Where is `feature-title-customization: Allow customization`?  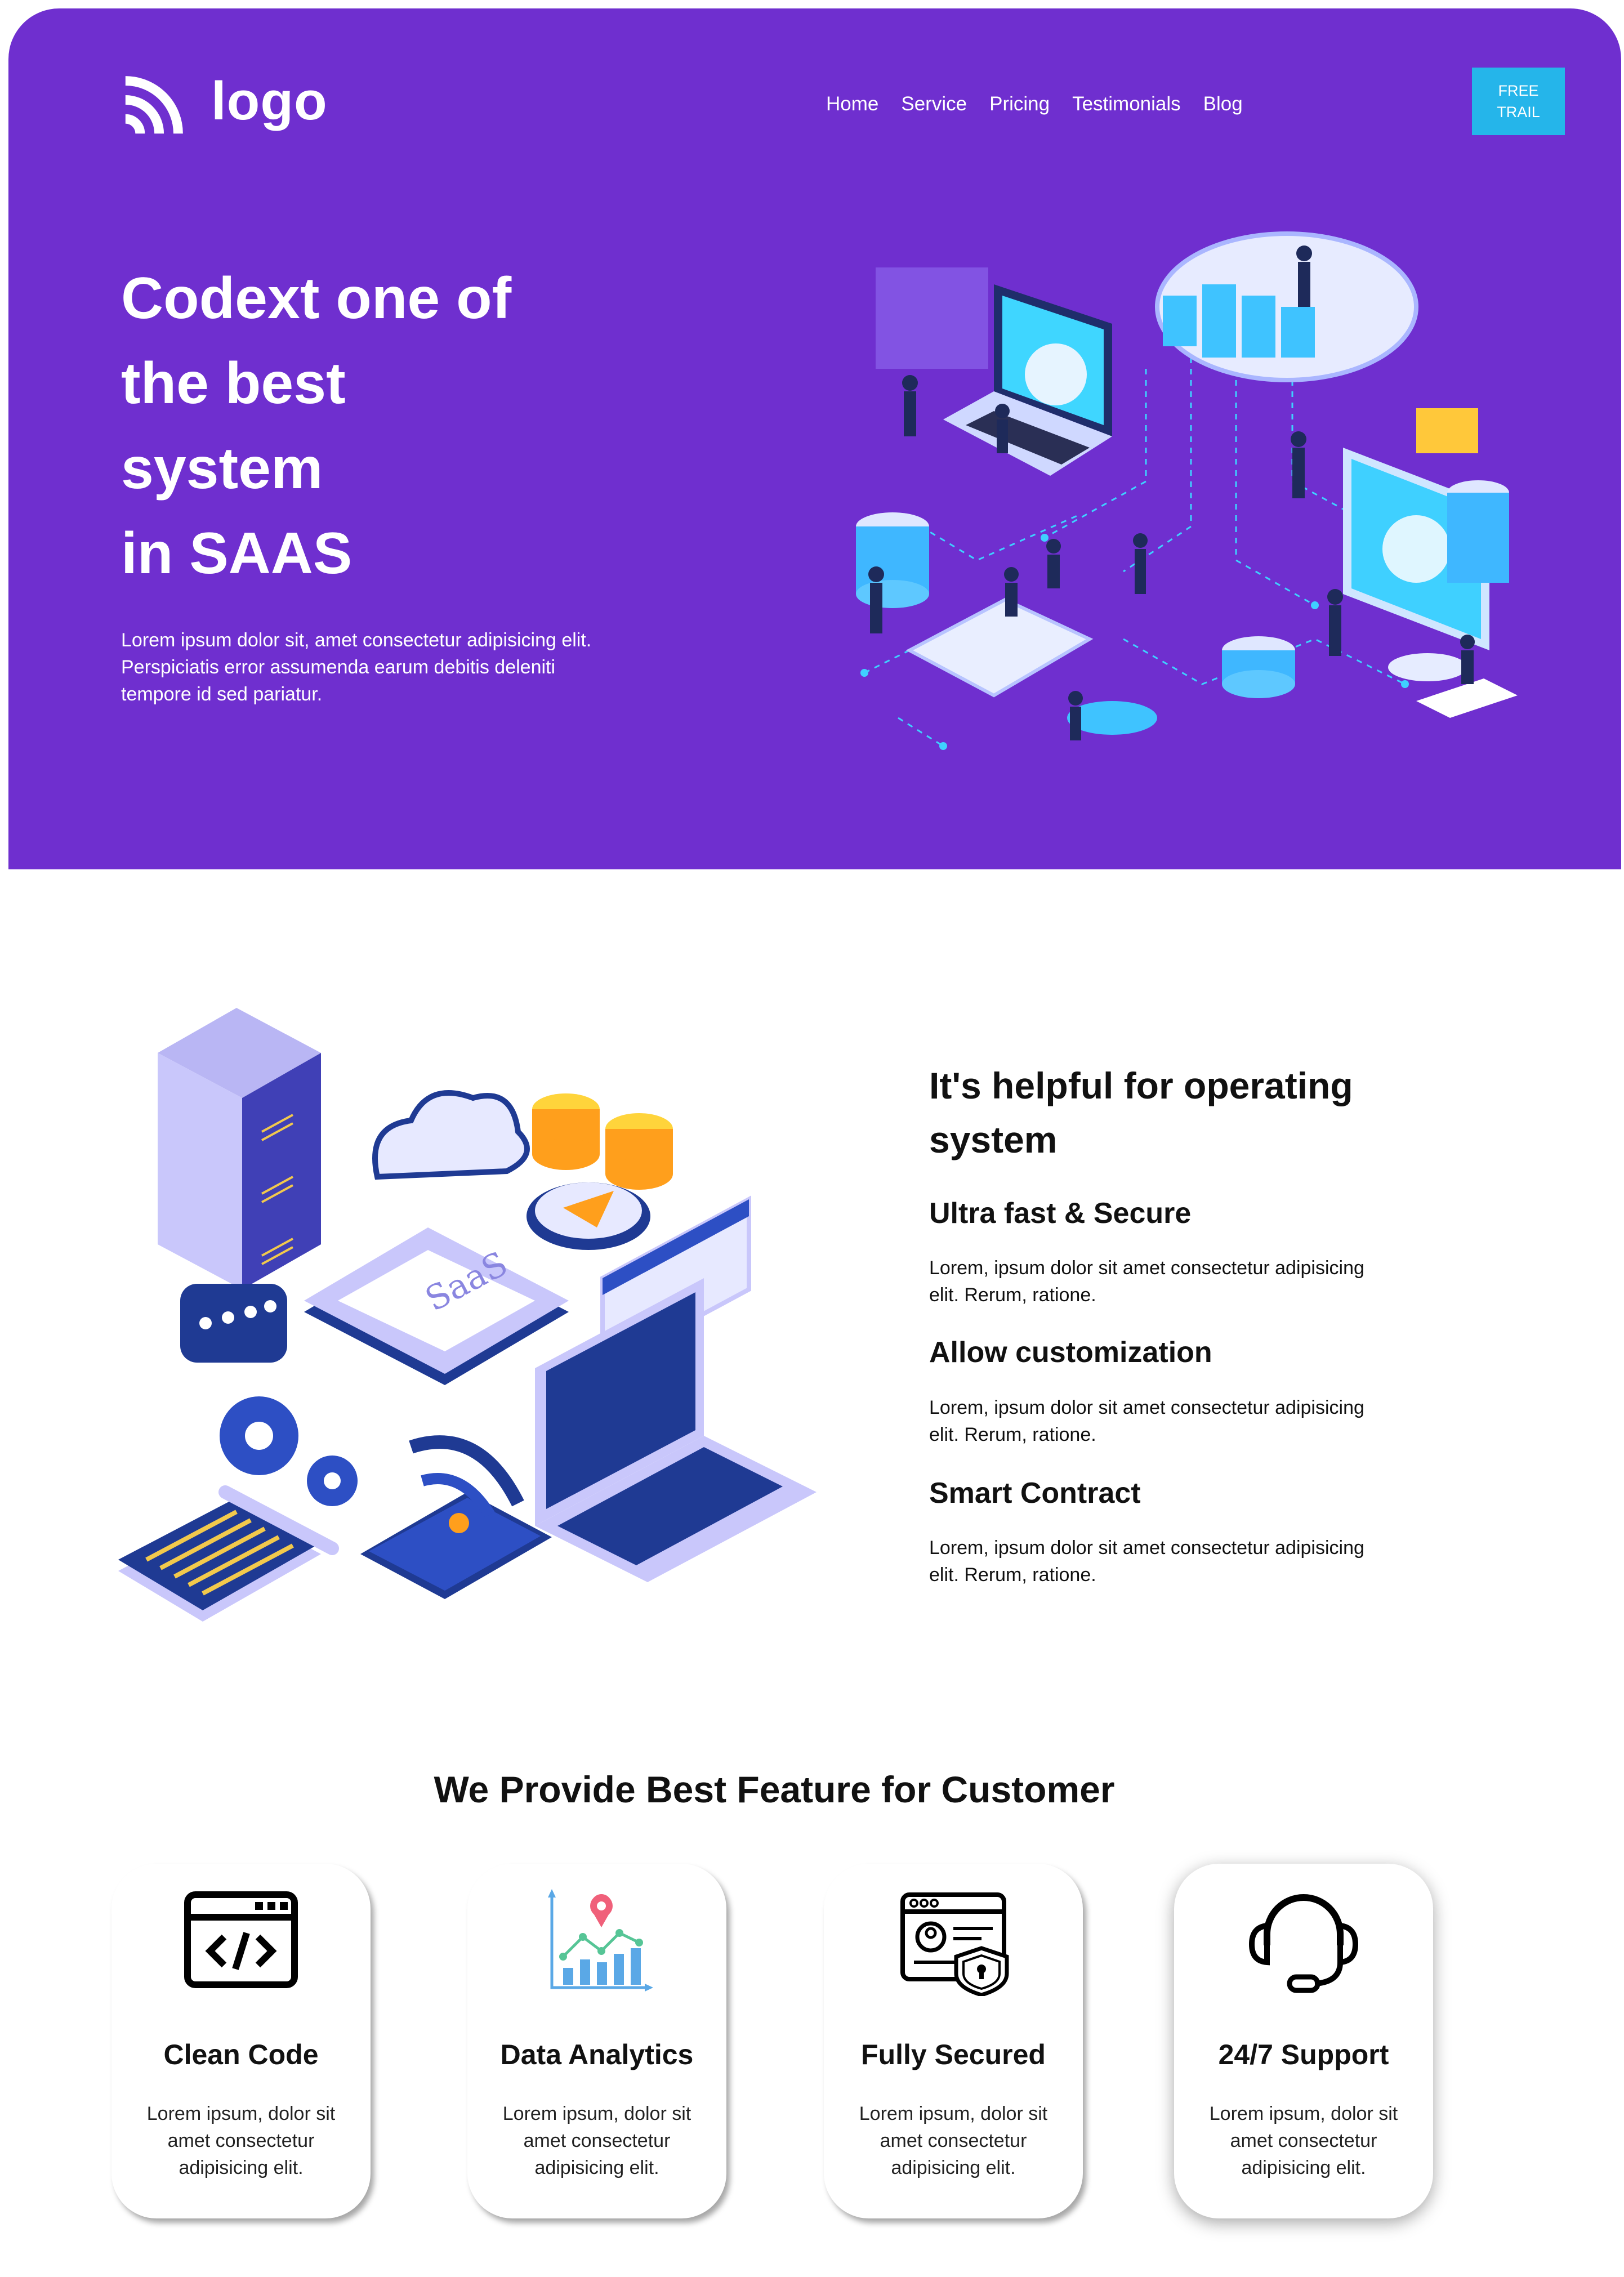 feature-title-customization: Allow customization is located at coordinates (1070, 1352).